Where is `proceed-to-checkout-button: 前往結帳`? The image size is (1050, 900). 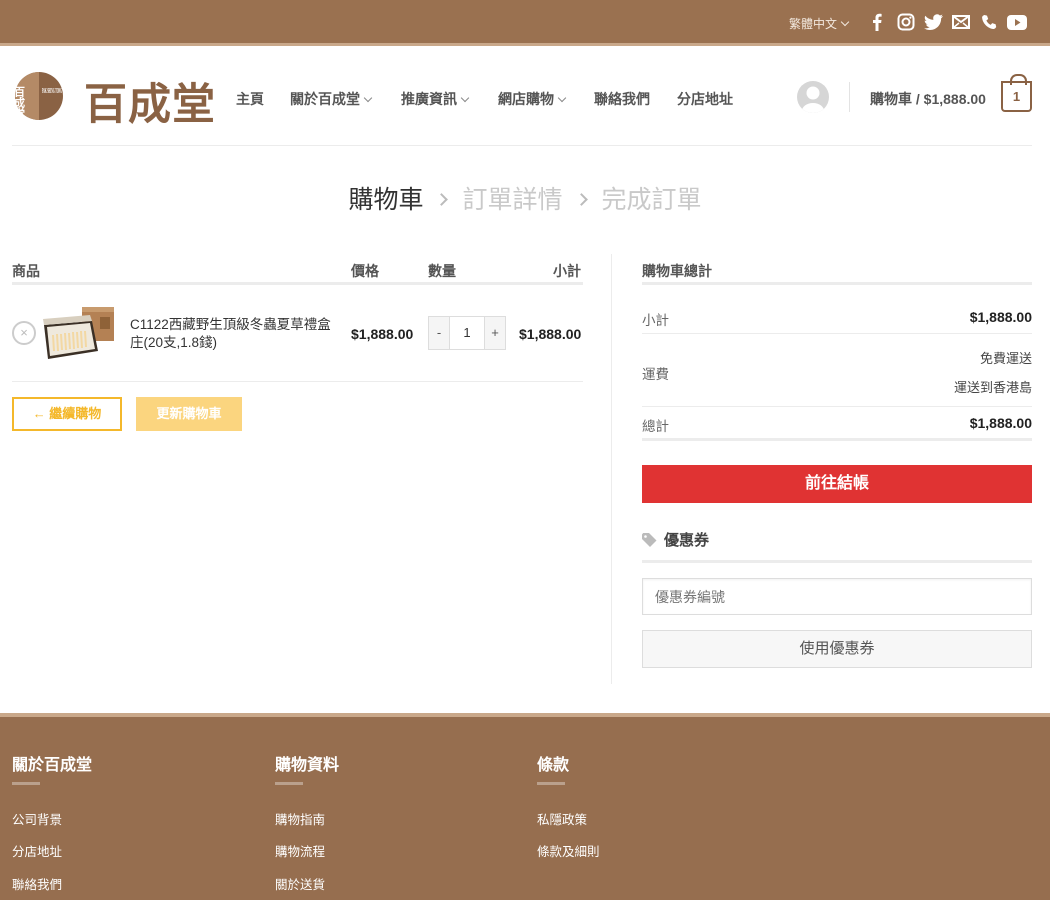
proceed-to-checkout-button: 前往結帳 is located at coordinates (837, 484).